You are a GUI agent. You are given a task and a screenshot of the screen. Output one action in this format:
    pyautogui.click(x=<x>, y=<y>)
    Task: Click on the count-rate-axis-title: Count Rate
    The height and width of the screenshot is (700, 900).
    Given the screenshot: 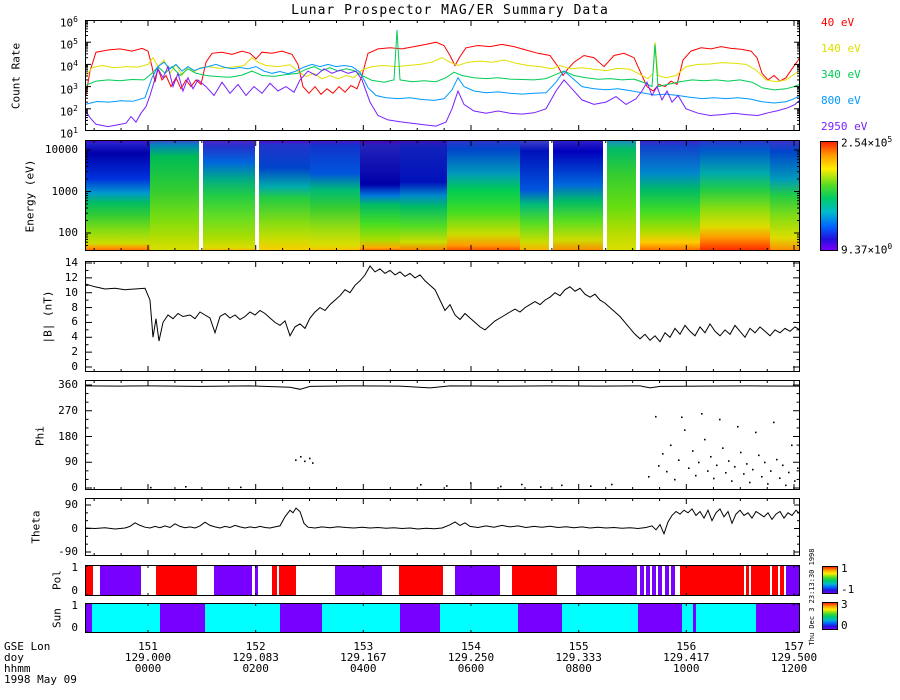 What is the action you would take?
    pyautogui.click(x=16, y=76)
    